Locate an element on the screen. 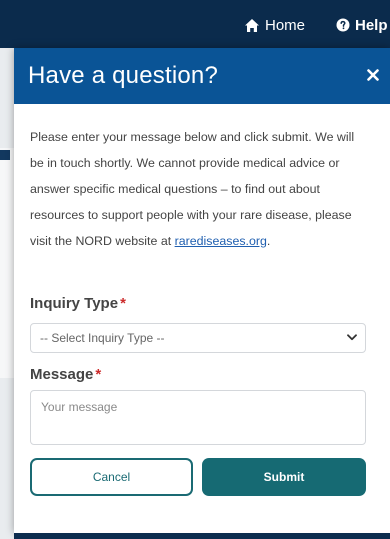 This screenshot has width=390, height=539. nav-help-link: Help is located at coordinates (362, 25).